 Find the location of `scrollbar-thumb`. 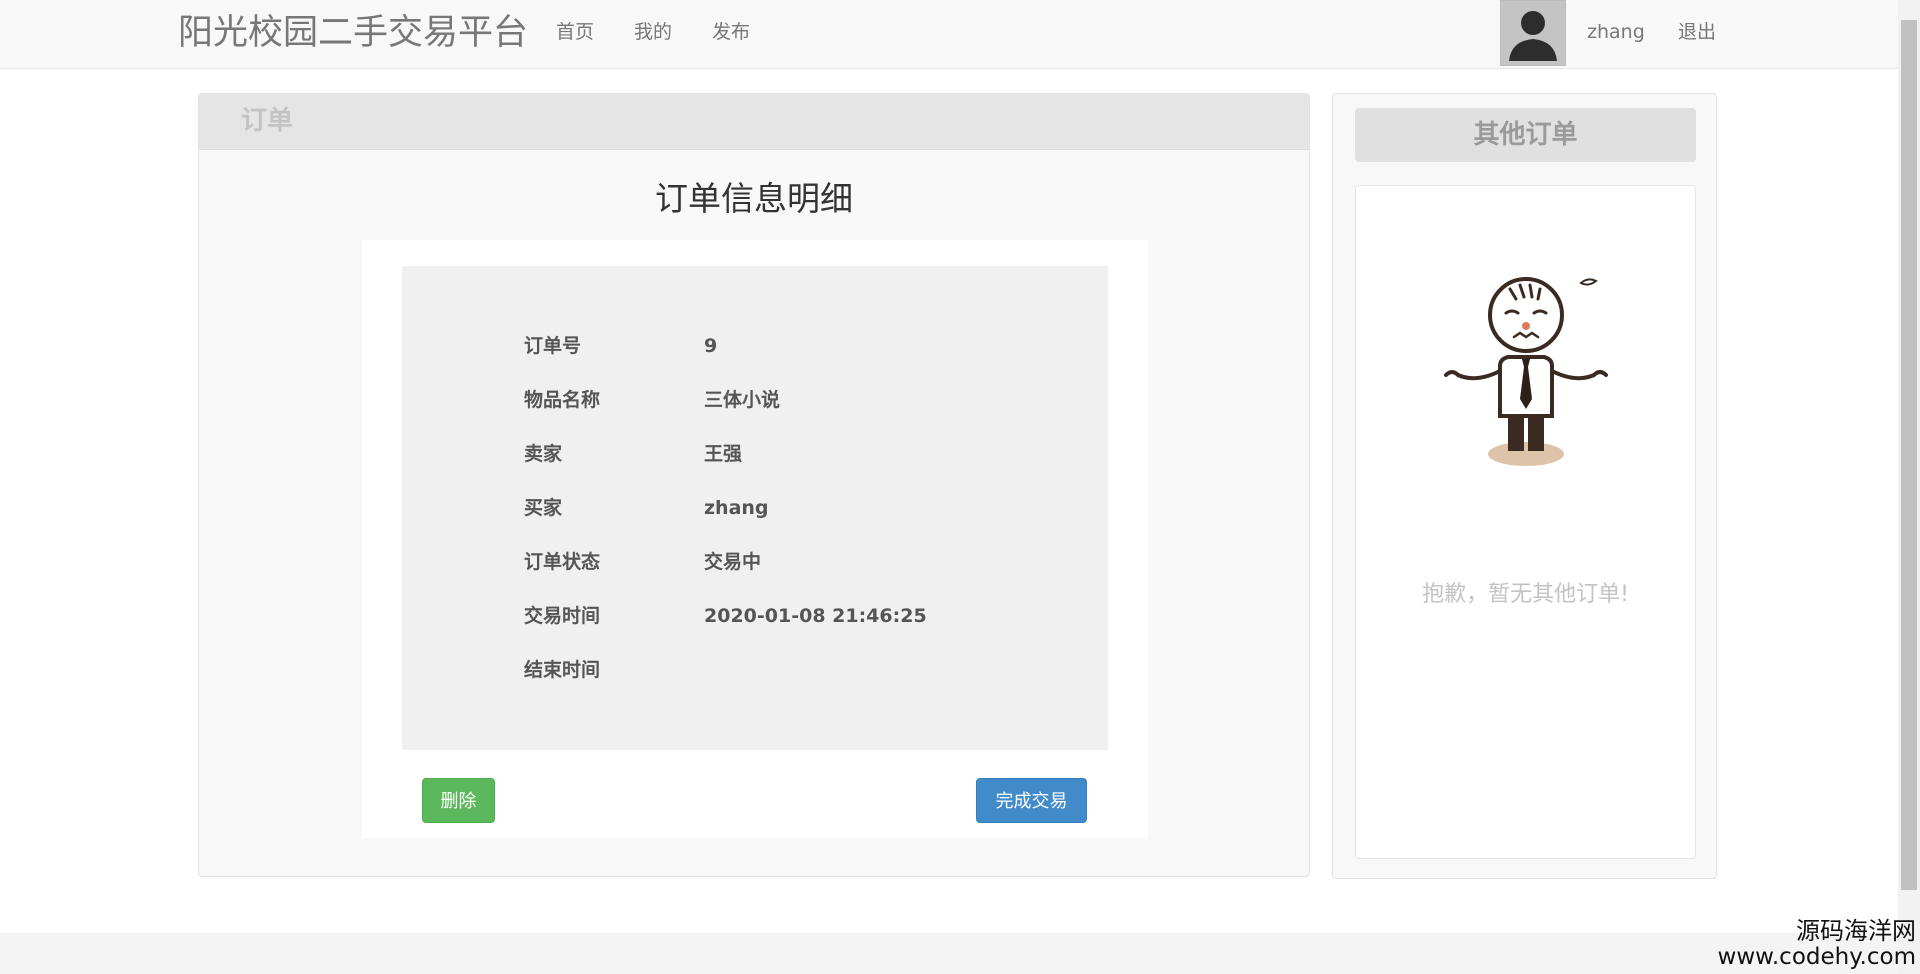

scrollbar-thumb is located at coordinates (1909, 455).